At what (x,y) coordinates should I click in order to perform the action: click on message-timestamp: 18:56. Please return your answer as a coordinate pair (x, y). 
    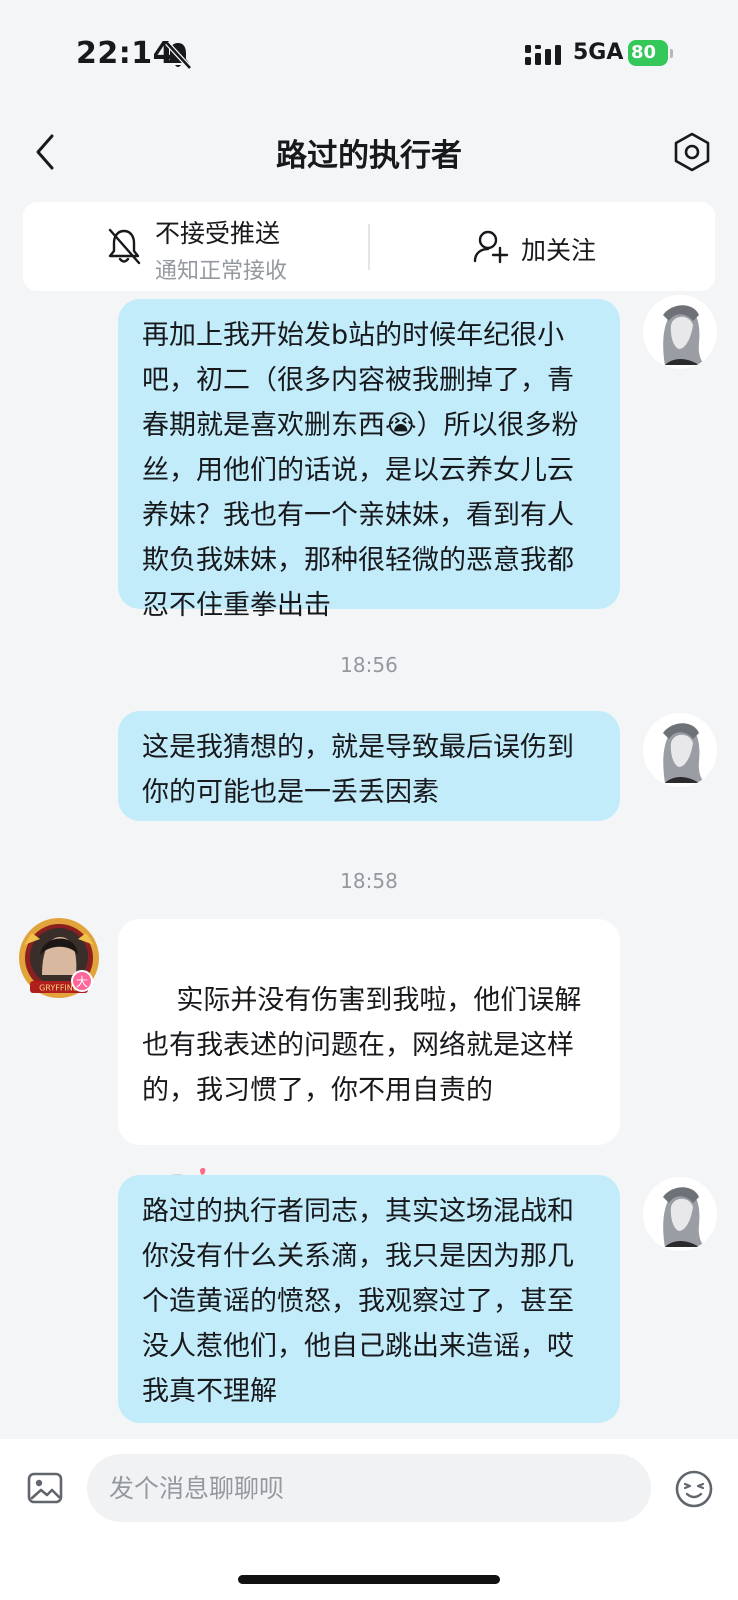
    Looking at the image, I should click on (369, 665).